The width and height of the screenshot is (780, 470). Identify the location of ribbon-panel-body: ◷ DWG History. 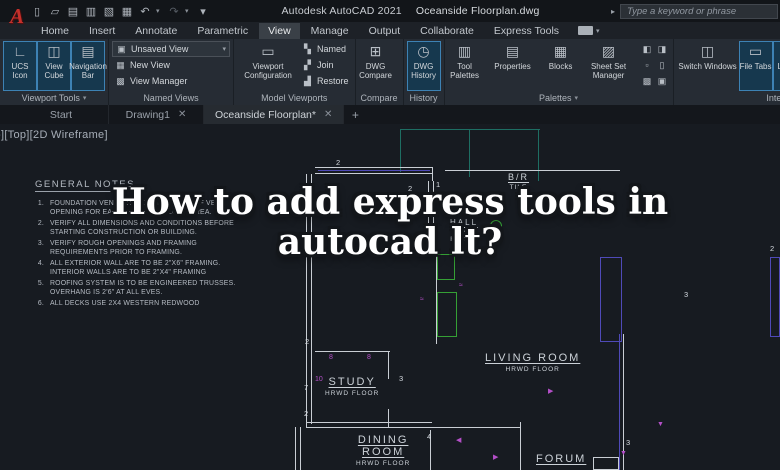
(423, 66).